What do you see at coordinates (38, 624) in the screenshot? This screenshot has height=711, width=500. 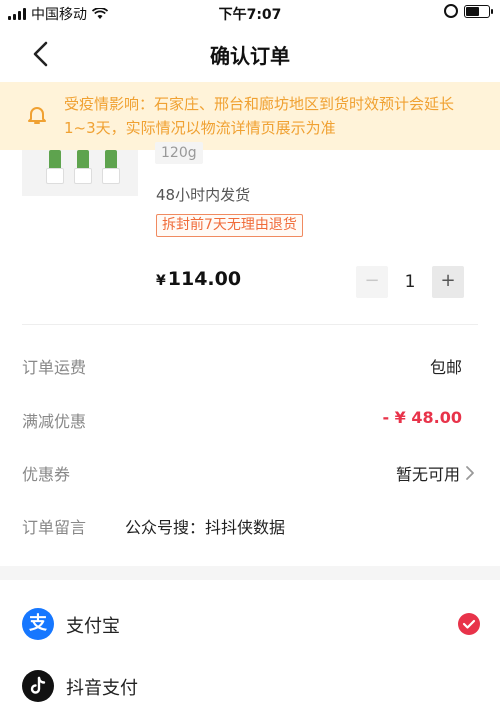 I see `alipay-icon: 支` at bounding box center [38, 624].